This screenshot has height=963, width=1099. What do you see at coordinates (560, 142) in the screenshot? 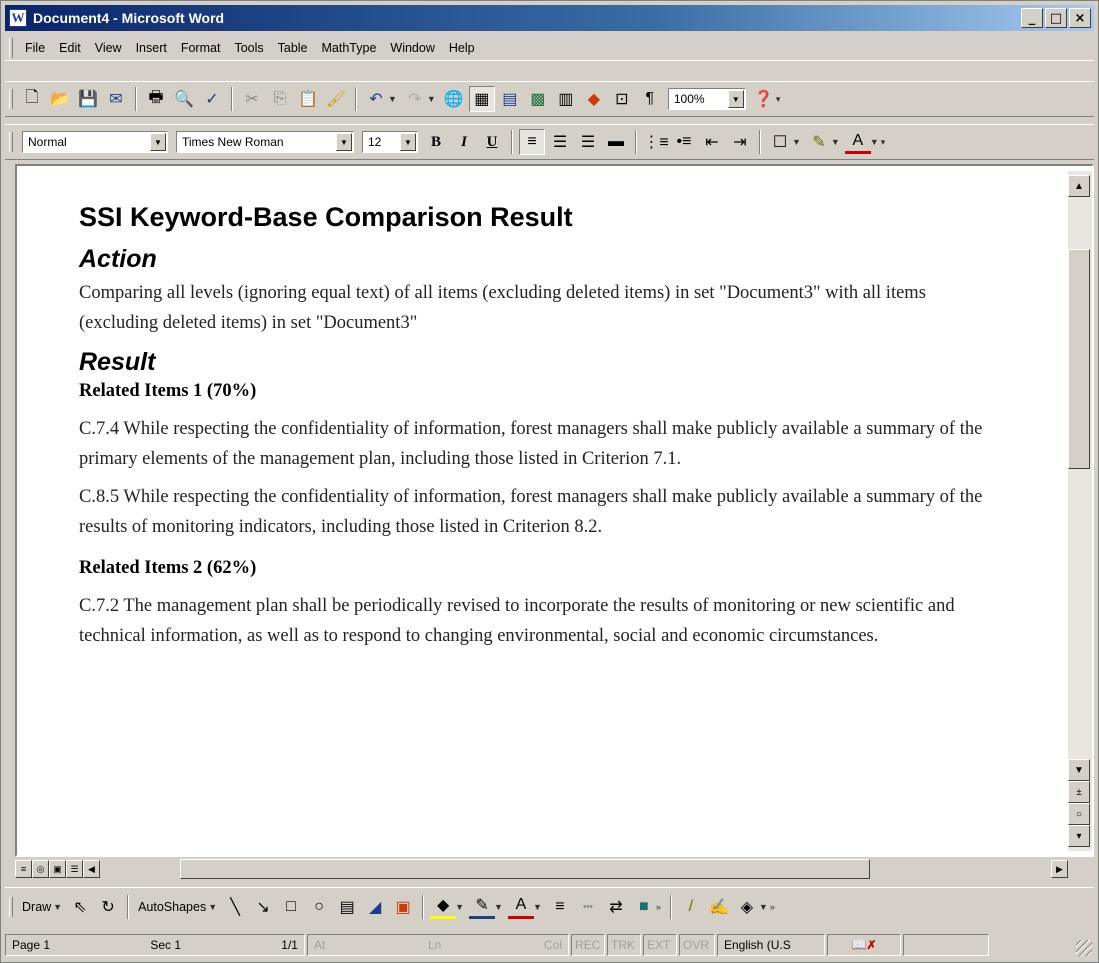
I see `align-center-icon: ☰` at bounding box center [560, 142].